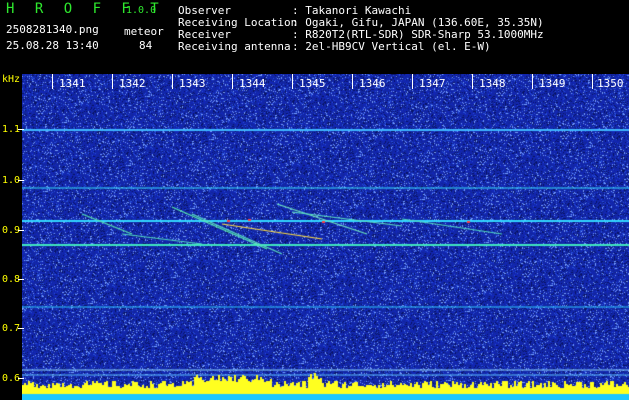 This screenshot has width=629, height=400. I want to click on x-tick-label: 1344, so click(252, 83).